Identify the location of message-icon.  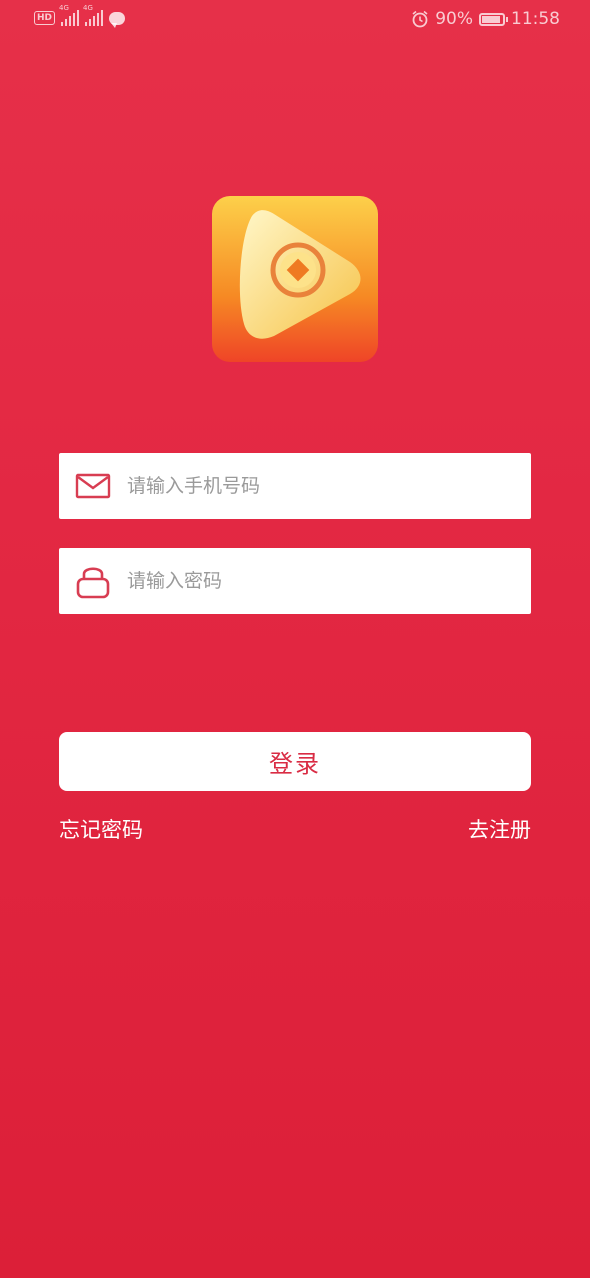
(117, 19).